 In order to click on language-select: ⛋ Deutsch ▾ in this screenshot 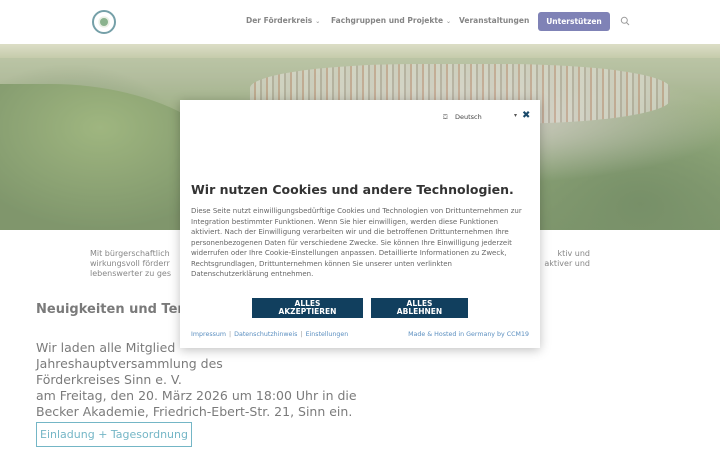, I will do `click(480, 117)`.